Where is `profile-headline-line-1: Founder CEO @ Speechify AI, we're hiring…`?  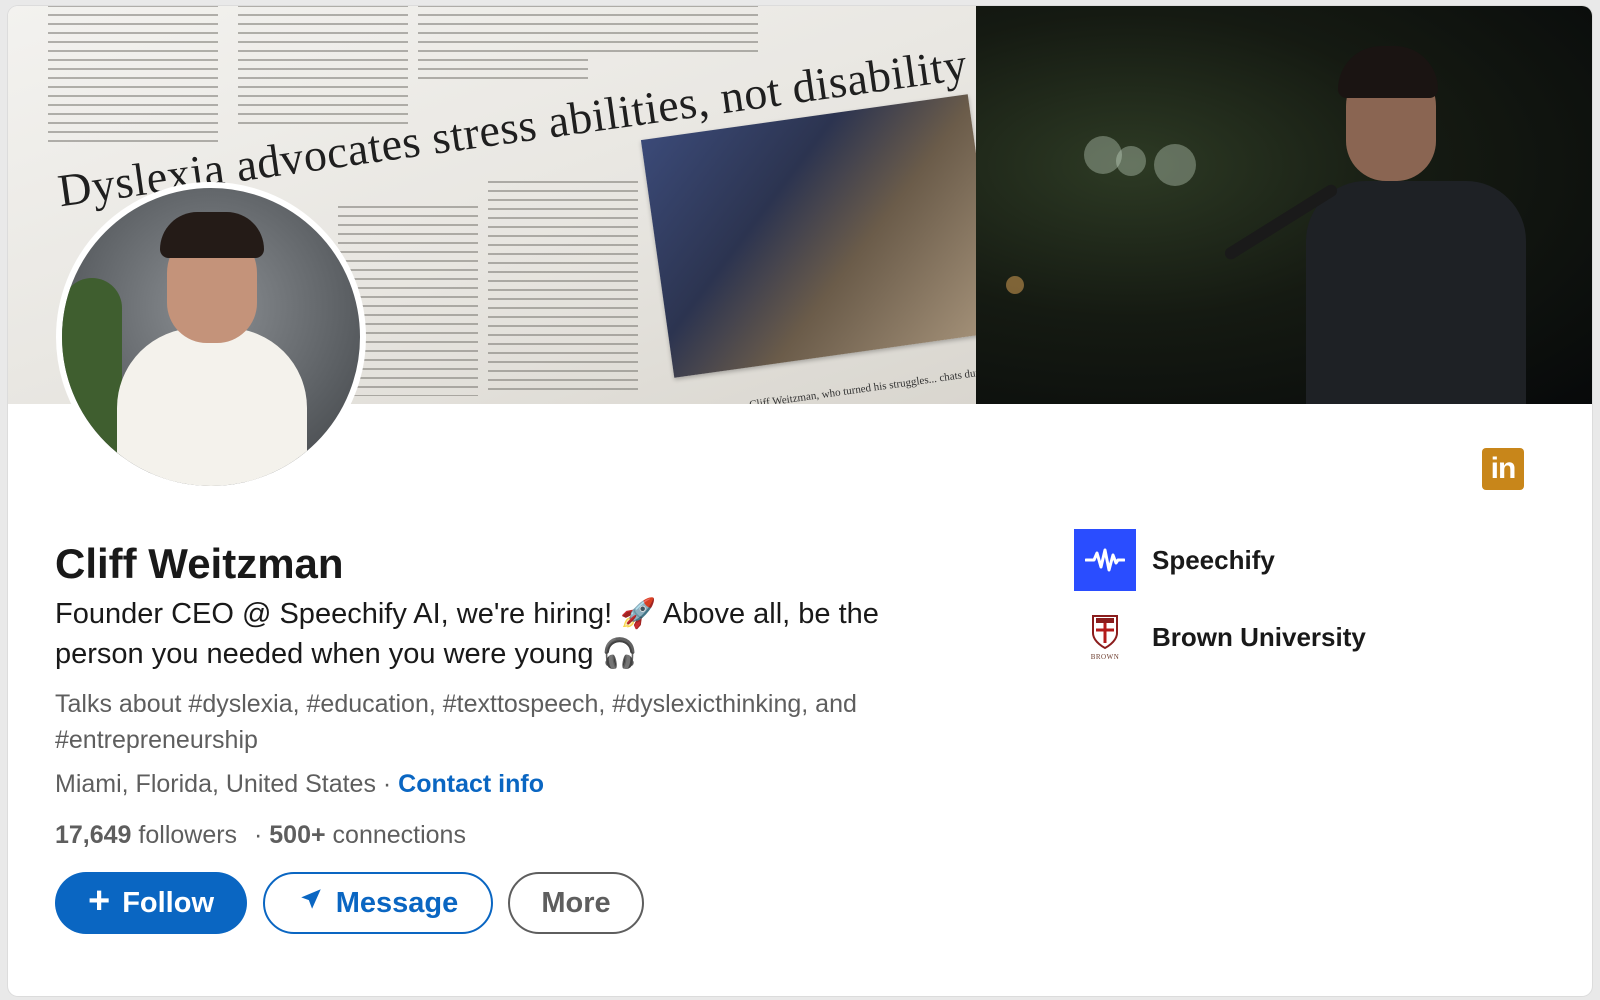
profile-headline-line-1: Founder CEO @ Speechify AI, we're hiring… is located at coordinates (467, 614).